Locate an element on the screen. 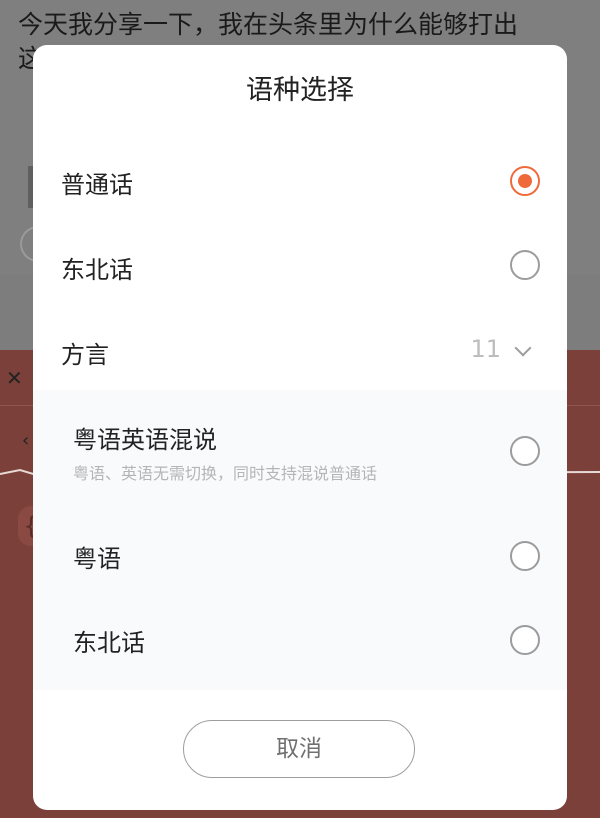 This screenshot has height=818, width=600. chevron-left-icon: ‹ is located at coordinates (26, 440).